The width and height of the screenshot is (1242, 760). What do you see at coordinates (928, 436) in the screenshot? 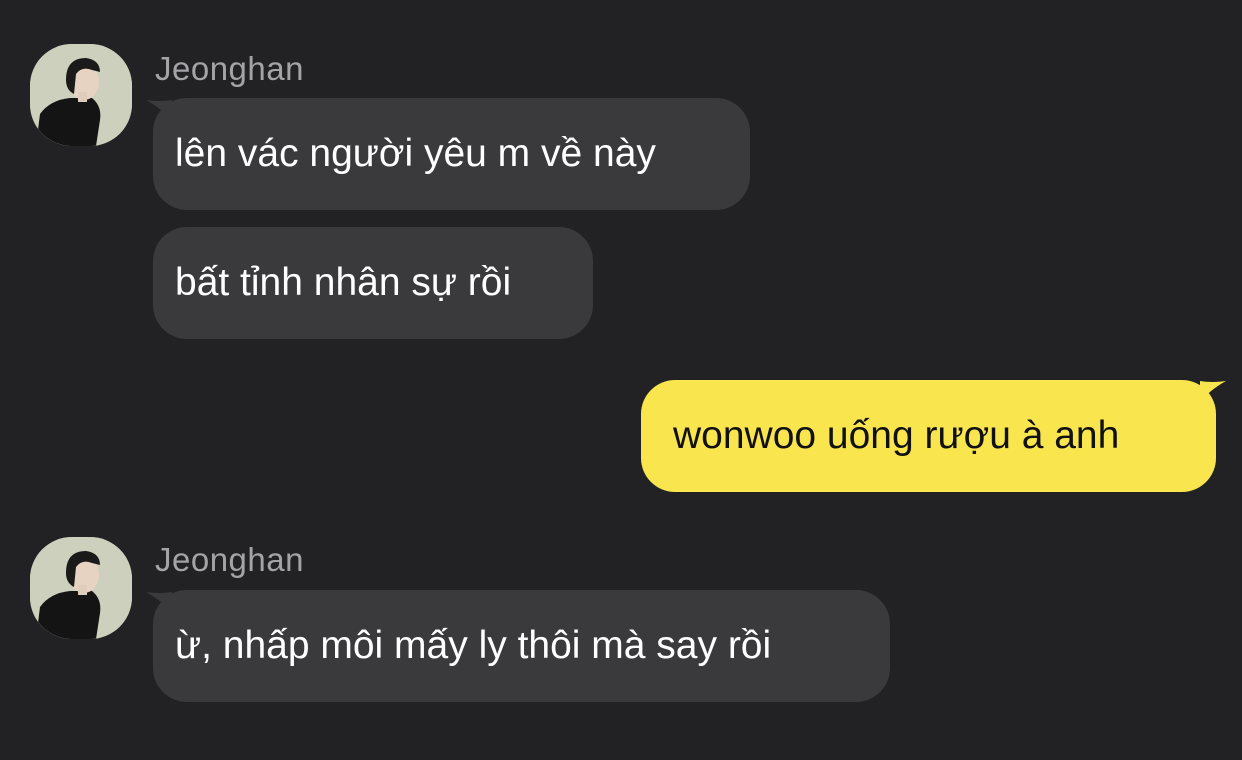
I see `message-bubble-outgoing: wonwoo uống rượu à anh` at bounding box center [928, 436].